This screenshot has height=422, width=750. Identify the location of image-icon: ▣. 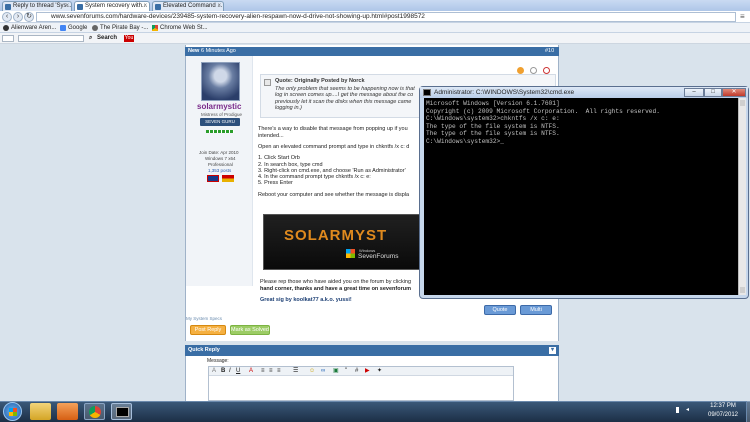
(336, 371).